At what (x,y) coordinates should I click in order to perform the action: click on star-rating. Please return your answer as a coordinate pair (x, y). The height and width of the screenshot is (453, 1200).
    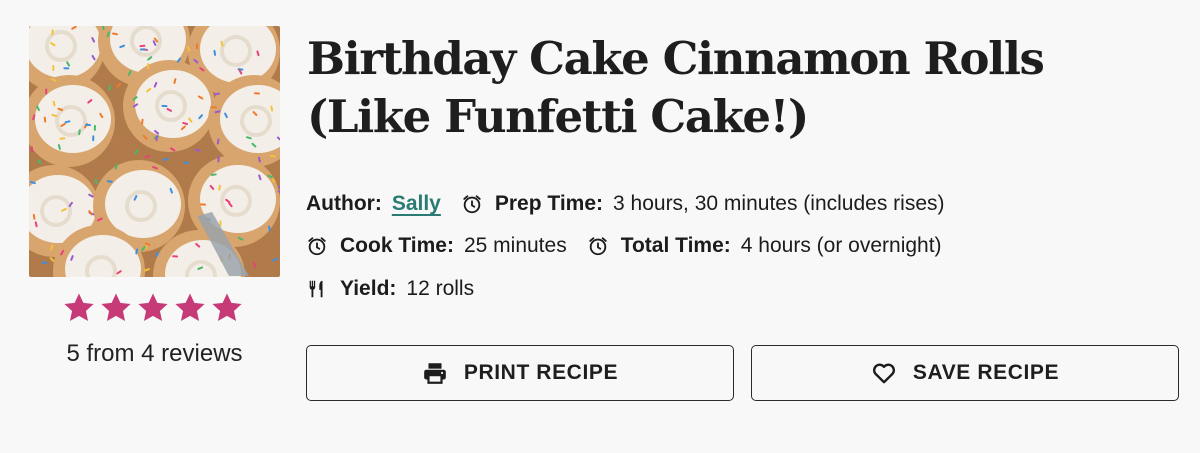
    Looking at the image, I should click on (153, 309).